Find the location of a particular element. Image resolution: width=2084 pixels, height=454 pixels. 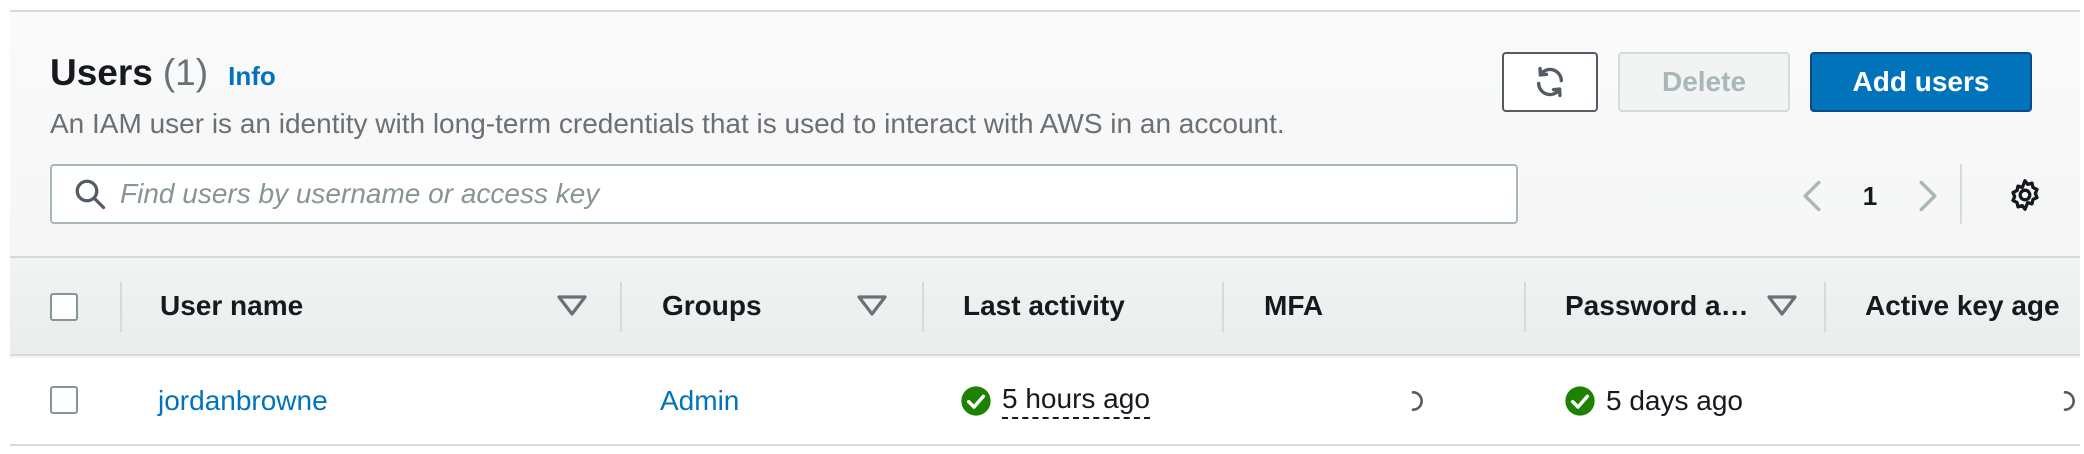

user-name-link: jordanbrowne is located at coordinates (243, 401).